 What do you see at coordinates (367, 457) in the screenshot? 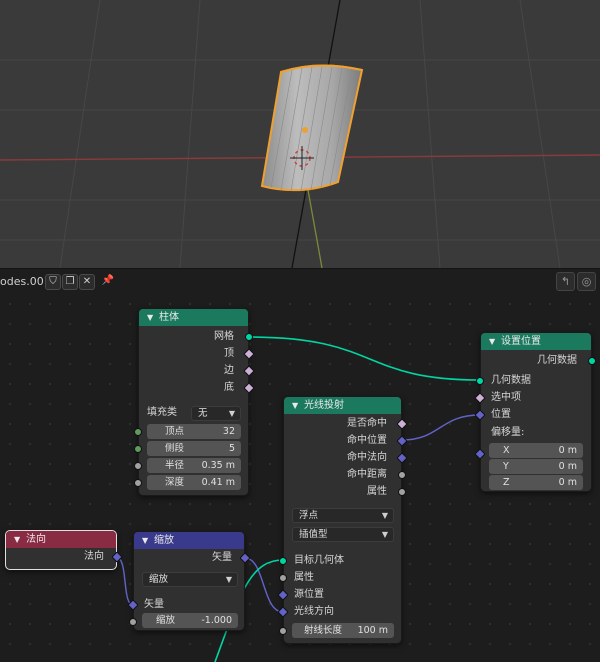
I see `hit-normal-label: 命中法向` at bounding box center [367, 457].